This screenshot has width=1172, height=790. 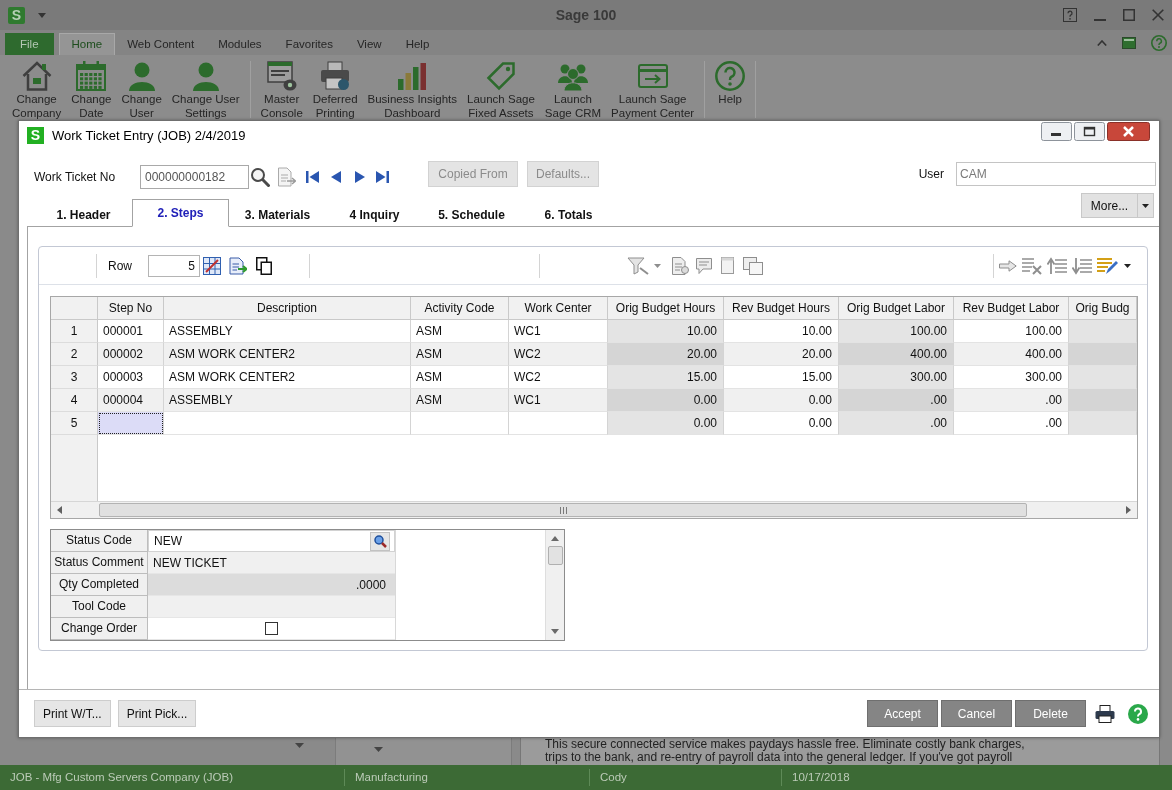 What do you see at coordinates (212, 265) in the screenshot?
I see `table-icon` at bounding box center [212, 265].